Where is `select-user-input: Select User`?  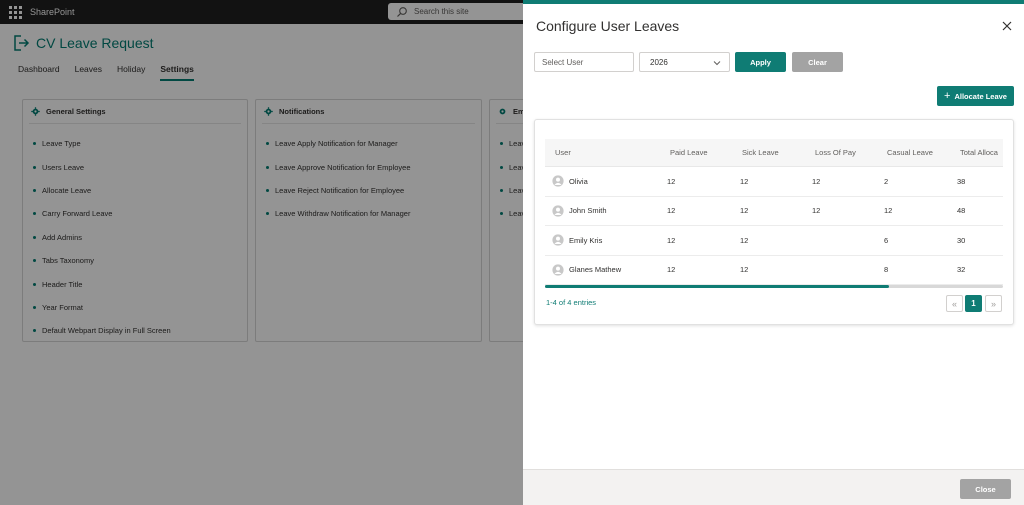
select-user-input: Select User is located at coordinates (584, 62).